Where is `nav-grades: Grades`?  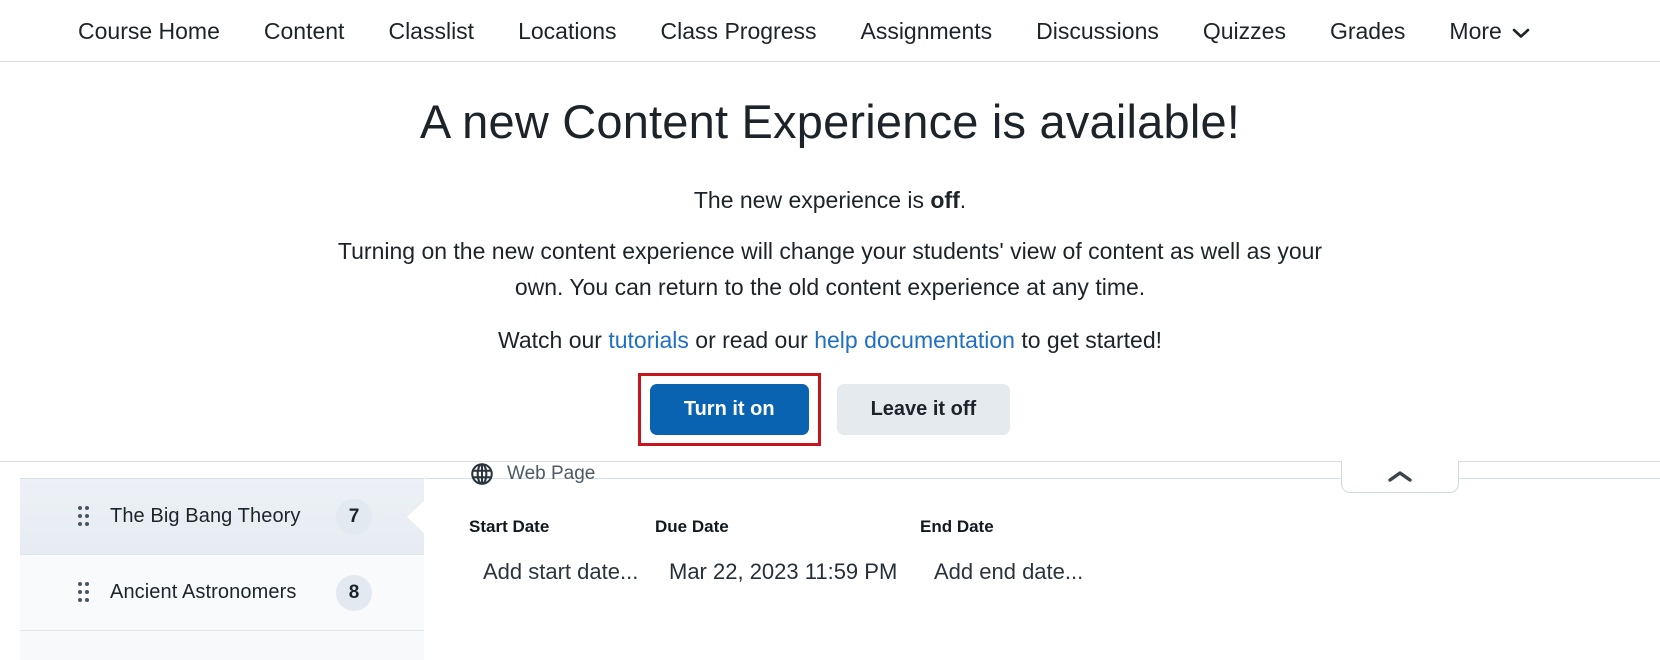 nav-grades: Grades is located at coordinates (1367, 31).